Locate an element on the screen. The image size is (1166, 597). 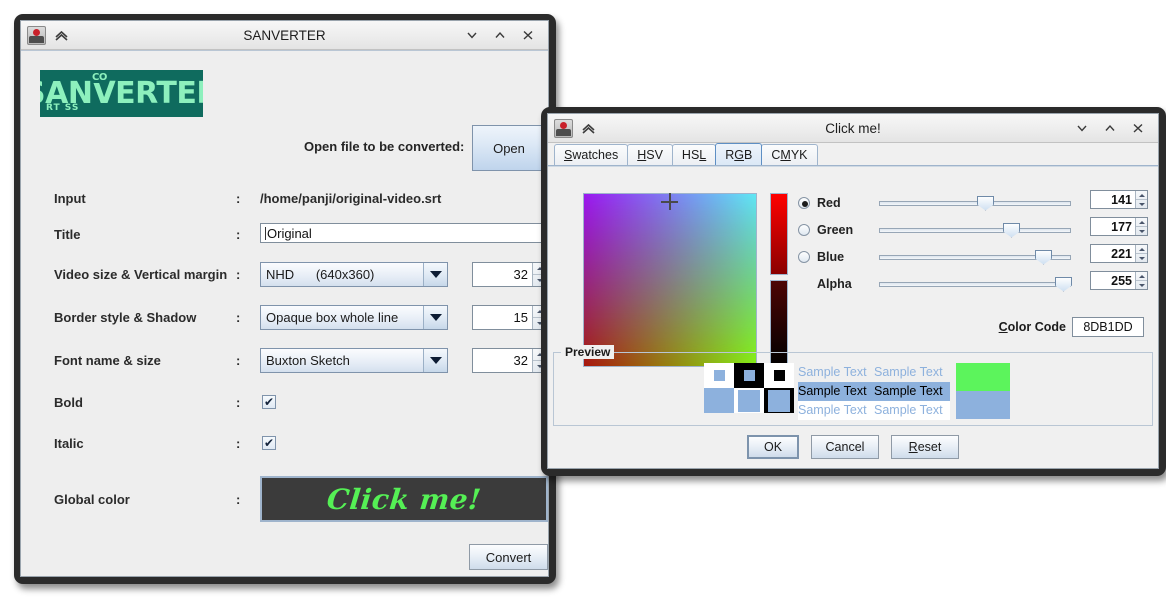
color-code-label-rest: olor Code is located at coordinates (1036, 327).